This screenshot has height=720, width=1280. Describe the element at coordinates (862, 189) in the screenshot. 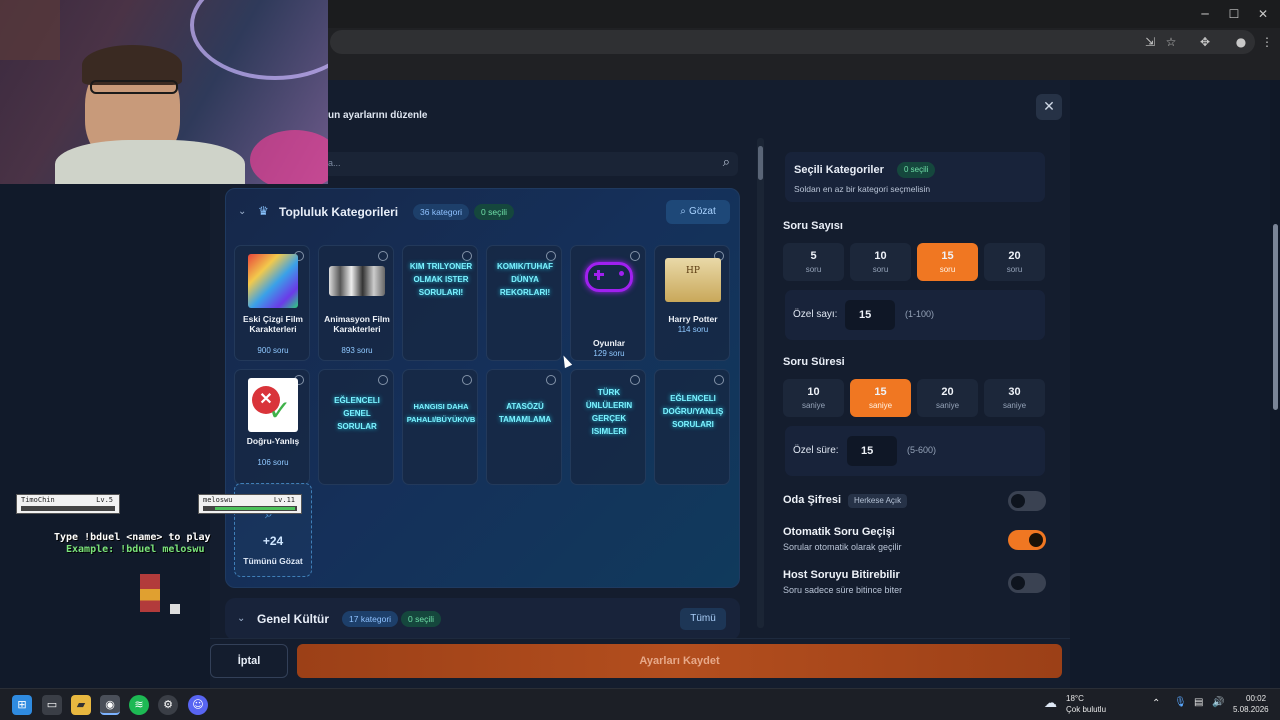

I see `selected-hint: Soldan en az bir kategori seçmelisin` at that location.